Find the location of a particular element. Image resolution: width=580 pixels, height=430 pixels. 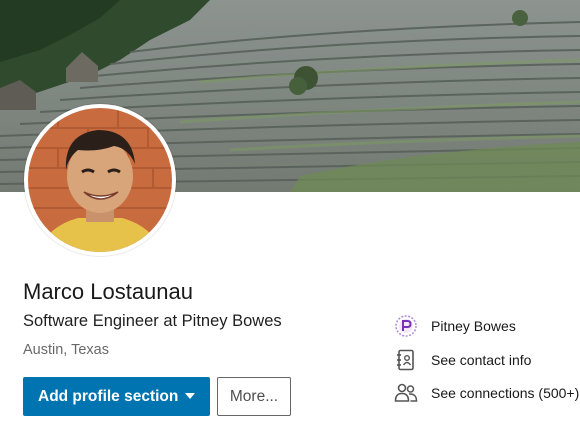

connections-link: See connections (500+) is located at coordinates (486, 393).